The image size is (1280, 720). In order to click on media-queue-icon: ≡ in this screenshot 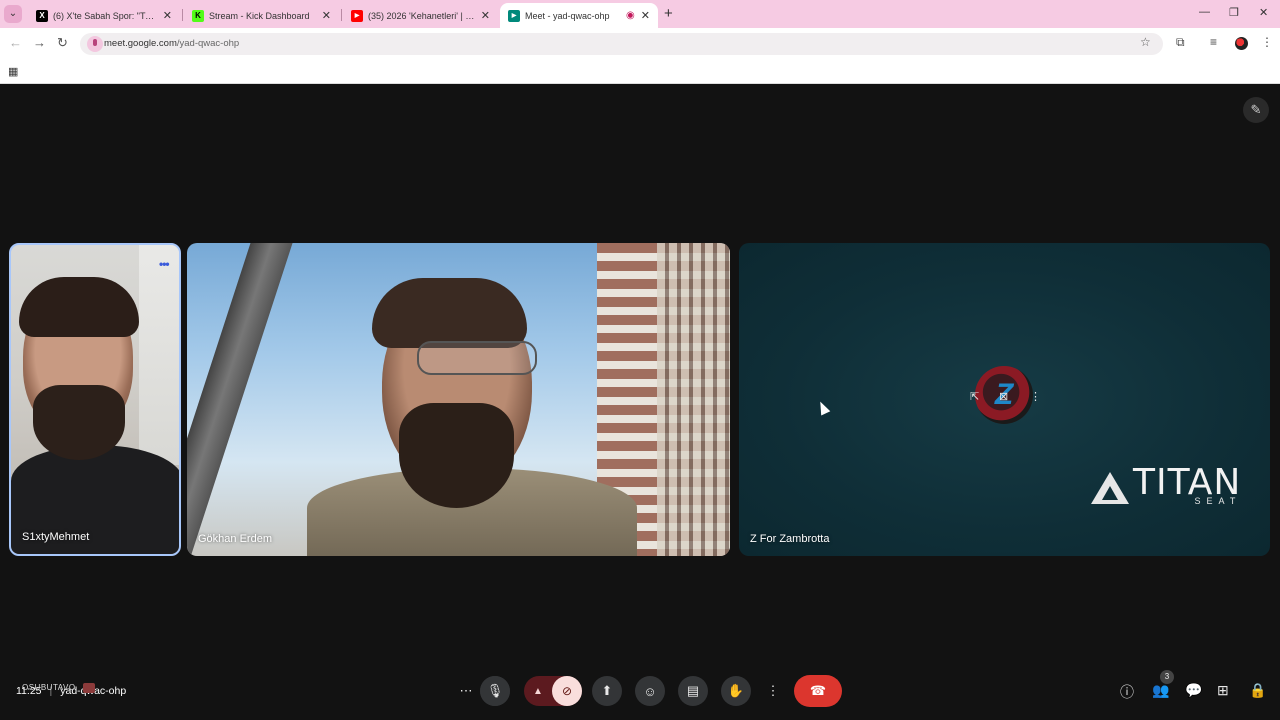, I will do `click(1213, 42)`.